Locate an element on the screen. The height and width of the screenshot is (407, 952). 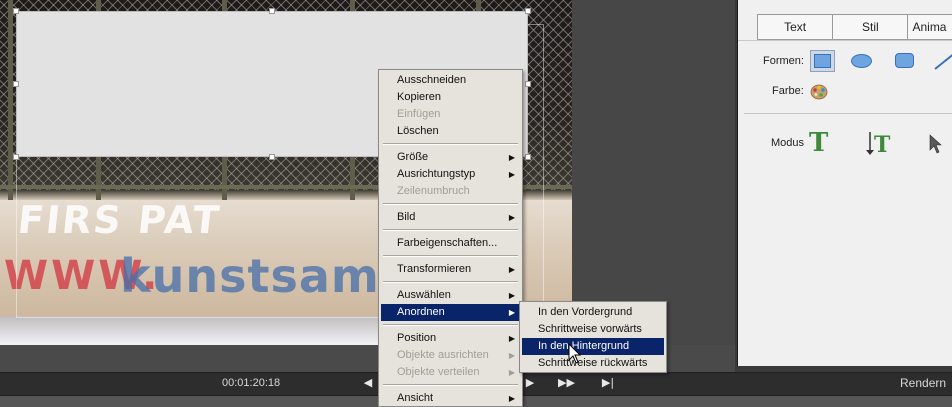
menu-item-label: Zeilenumbruch is located at coordinates (433, 191).